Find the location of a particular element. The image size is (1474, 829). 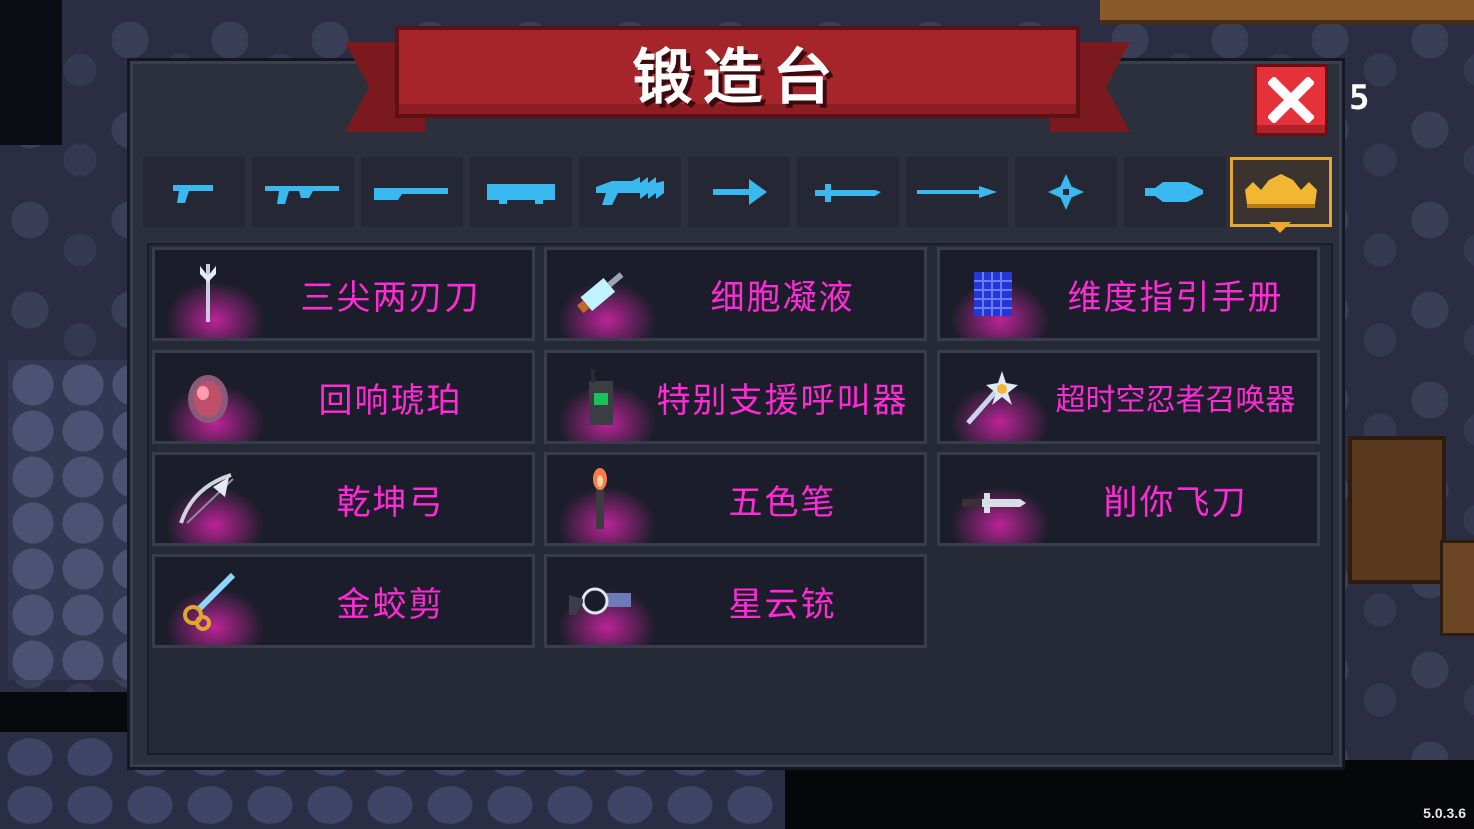

item-dimension-guide: 维度指引手册 is located at coordinates (1128, 294).